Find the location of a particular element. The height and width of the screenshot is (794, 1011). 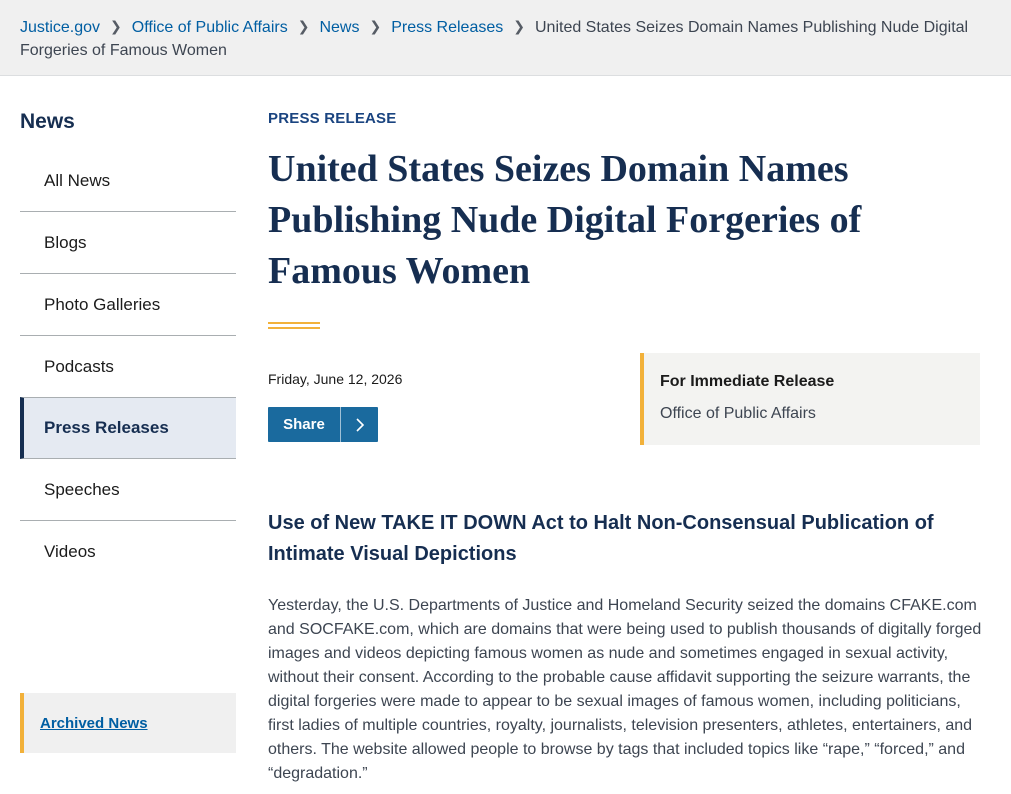

breadcrumb-link-opa: Office of Public Affairs is located at coordinates (210, 27).